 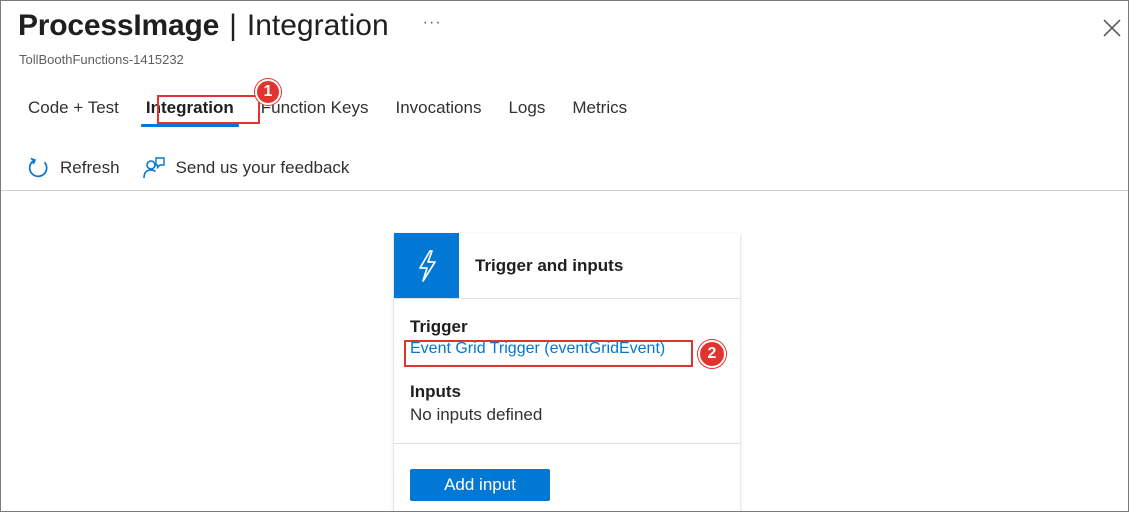 I want to click on inputs-heading: Inputs, so click(x=435, y=391).